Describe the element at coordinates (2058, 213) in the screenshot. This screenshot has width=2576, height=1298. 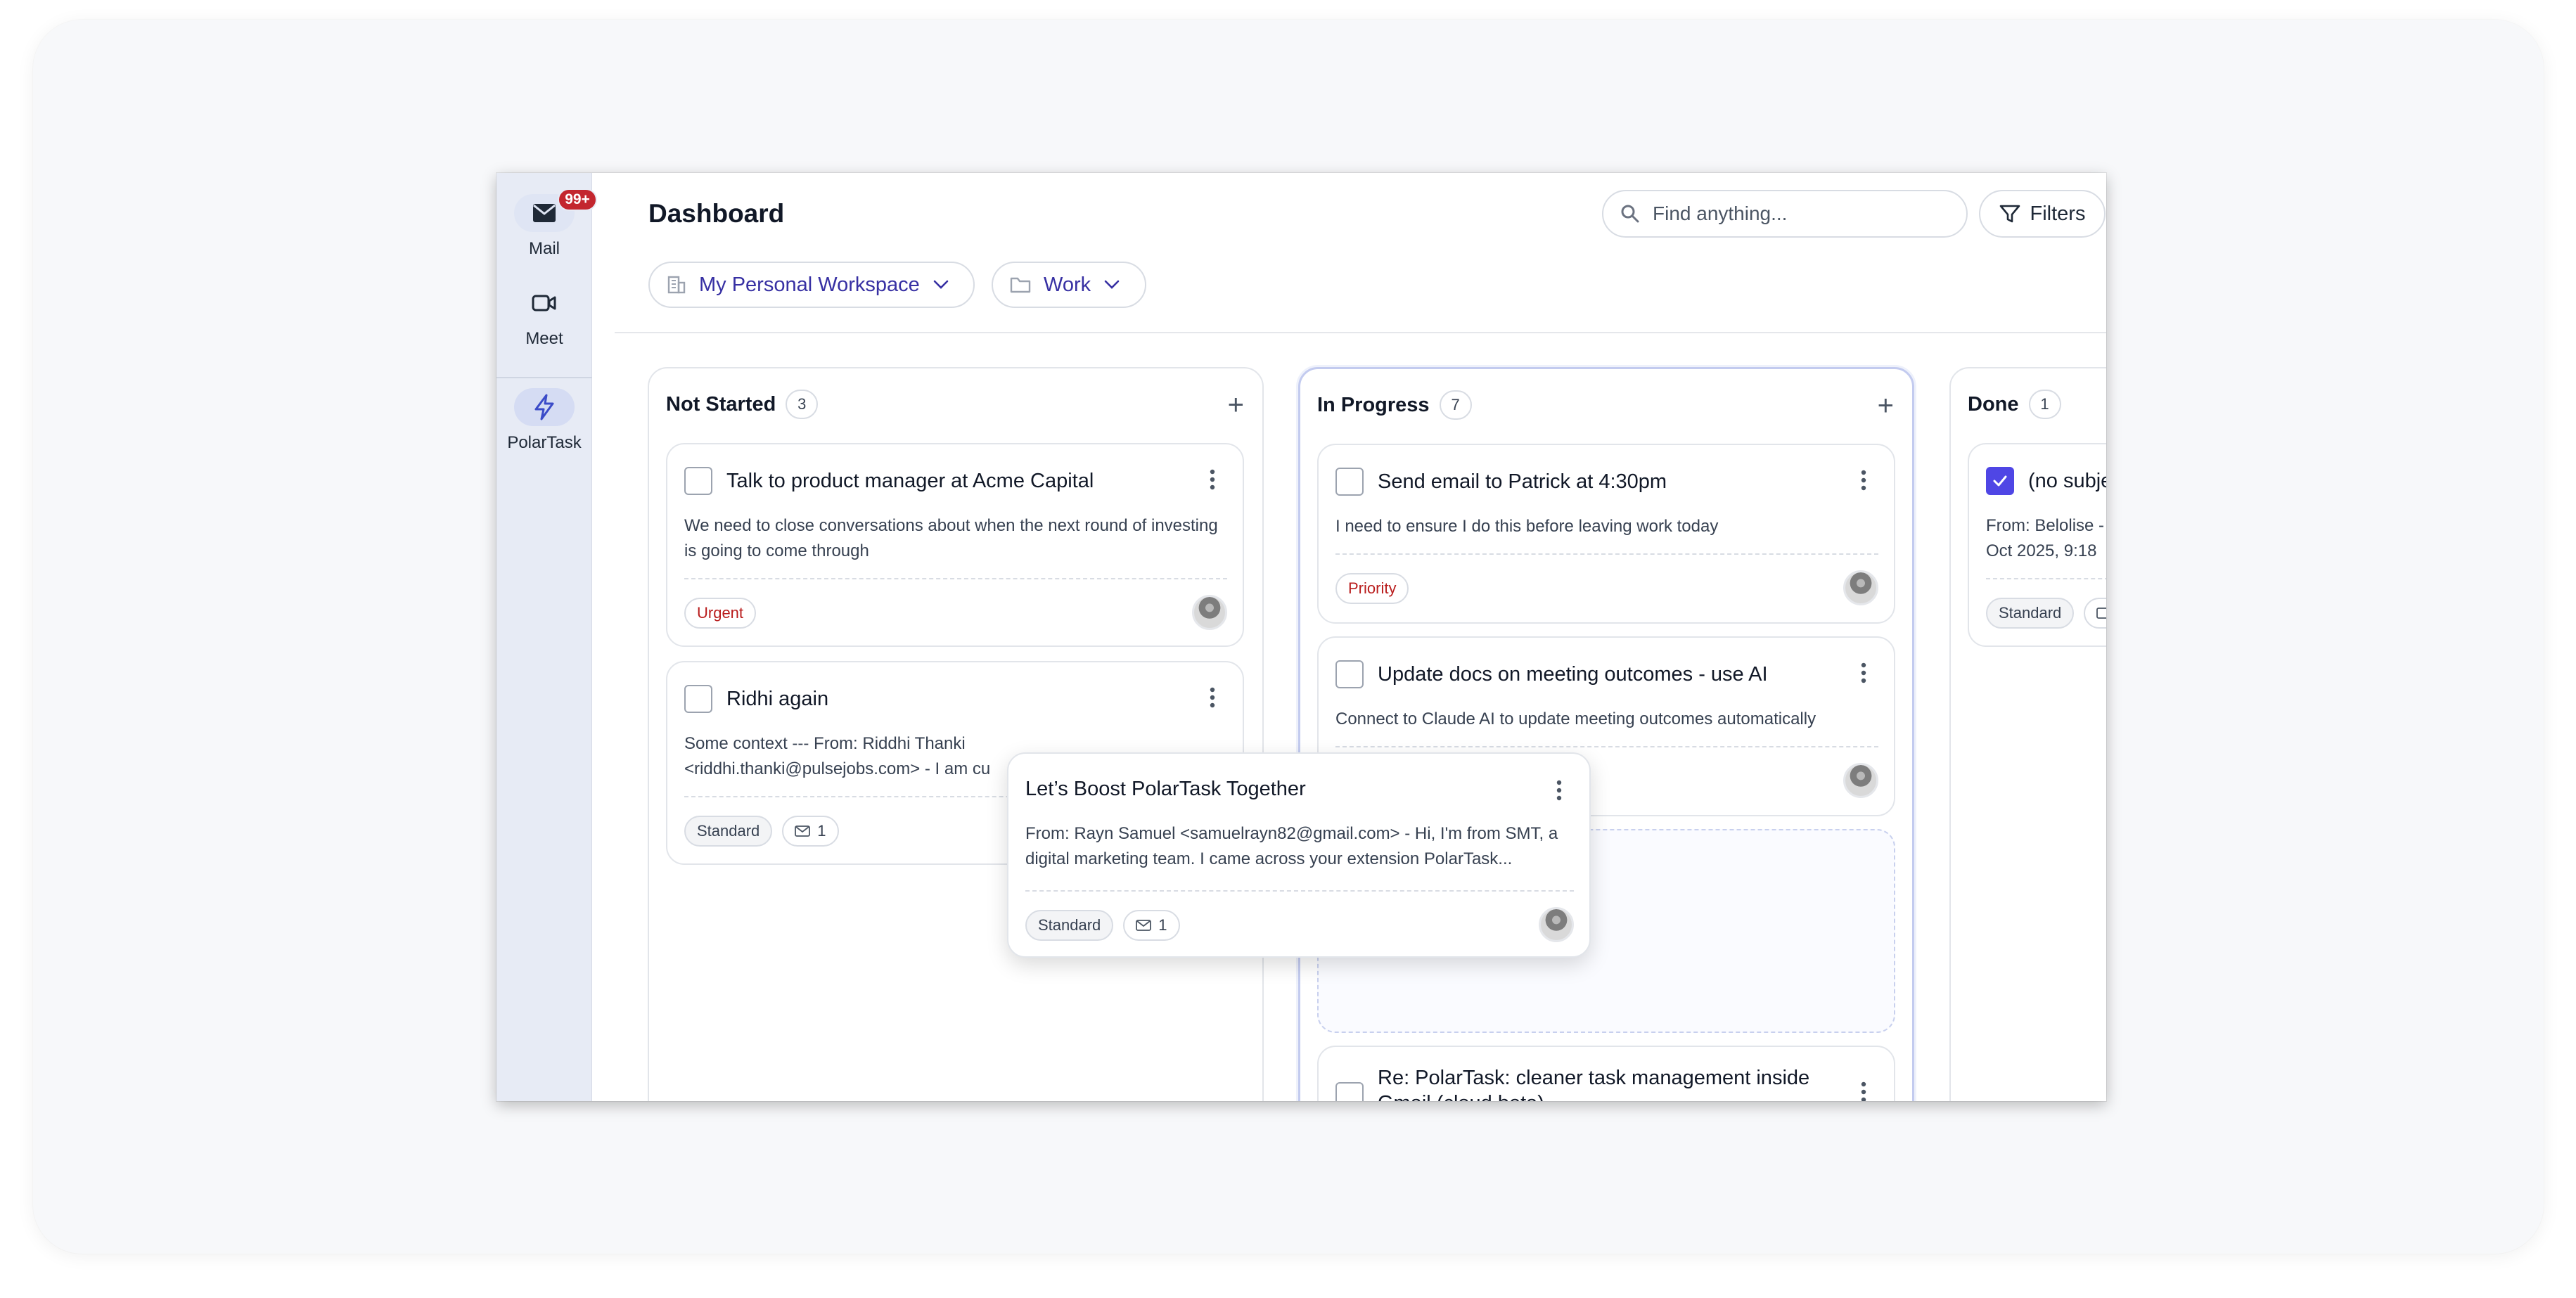
I see `filters-label: Filters` at that location.